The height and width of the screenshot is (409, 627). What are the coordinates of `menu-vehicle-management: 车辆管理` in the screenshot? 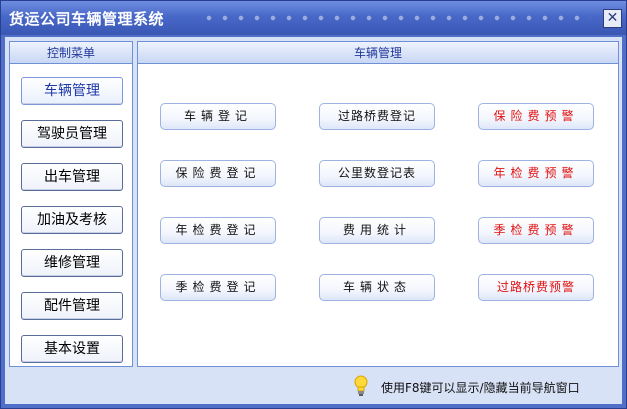 It's located at (72, 91).